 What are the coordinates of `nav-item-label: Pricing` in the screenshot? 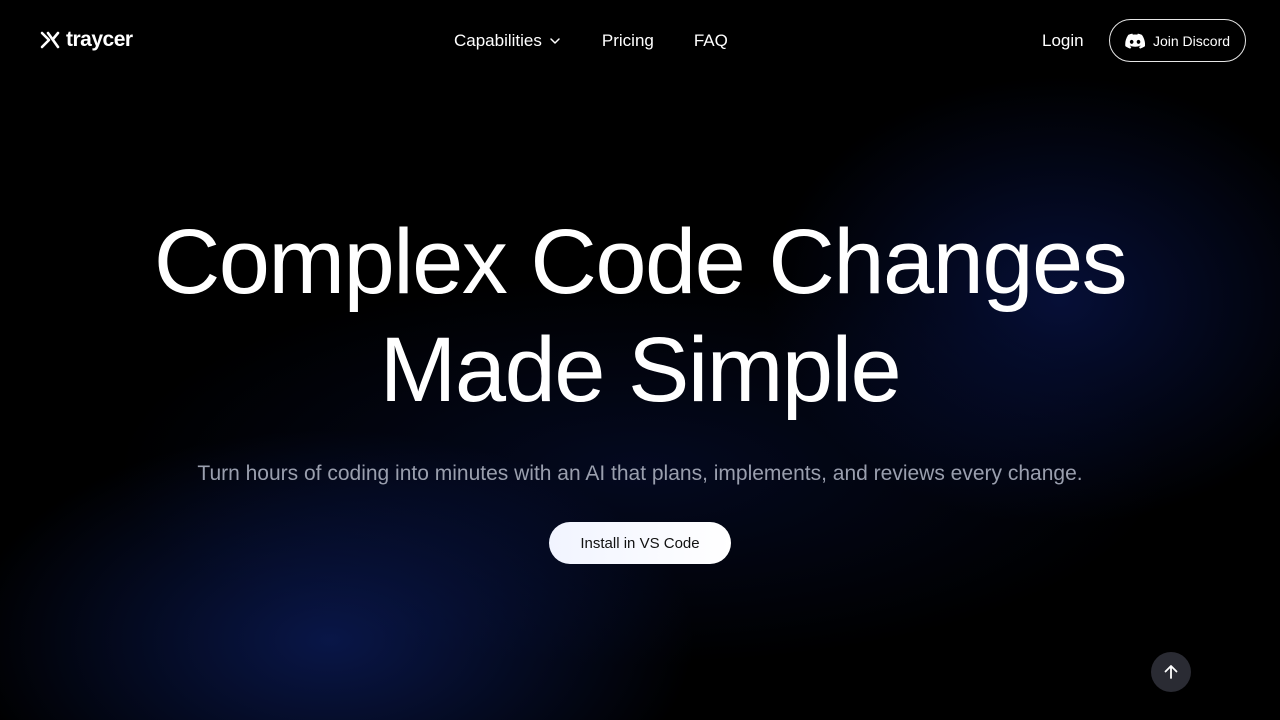 It's located at (627, 40).